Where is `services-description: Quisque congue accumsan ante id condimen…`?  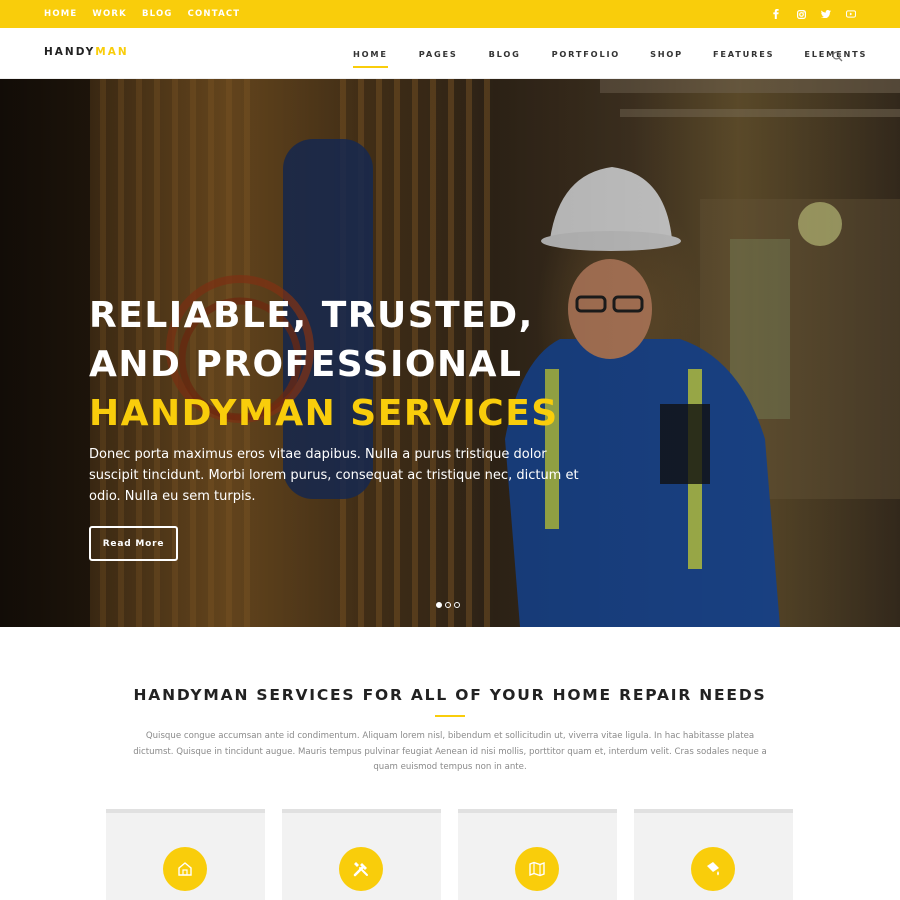 services-description: Quisque congue accumsan ante id condimen… is located at coordinates (450, 751).